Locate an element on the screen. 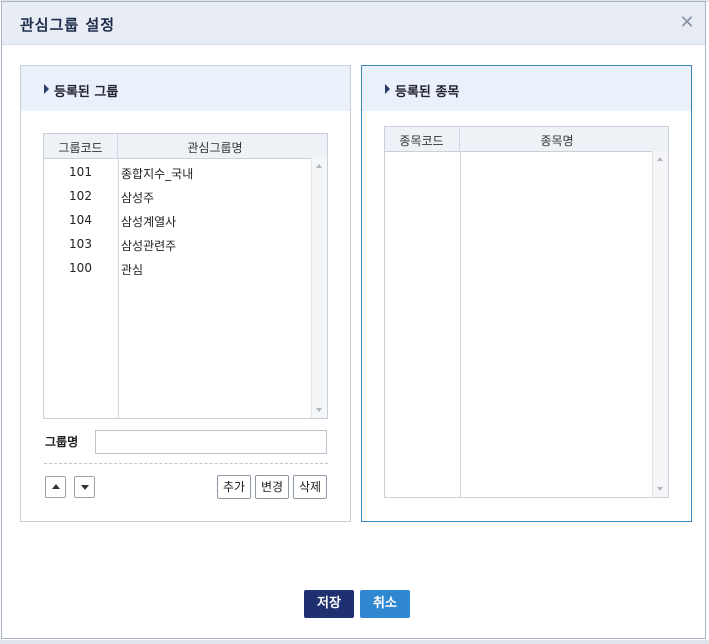  stock-table-header: 종목코드 종목명 is located at coordinates (526, 139).